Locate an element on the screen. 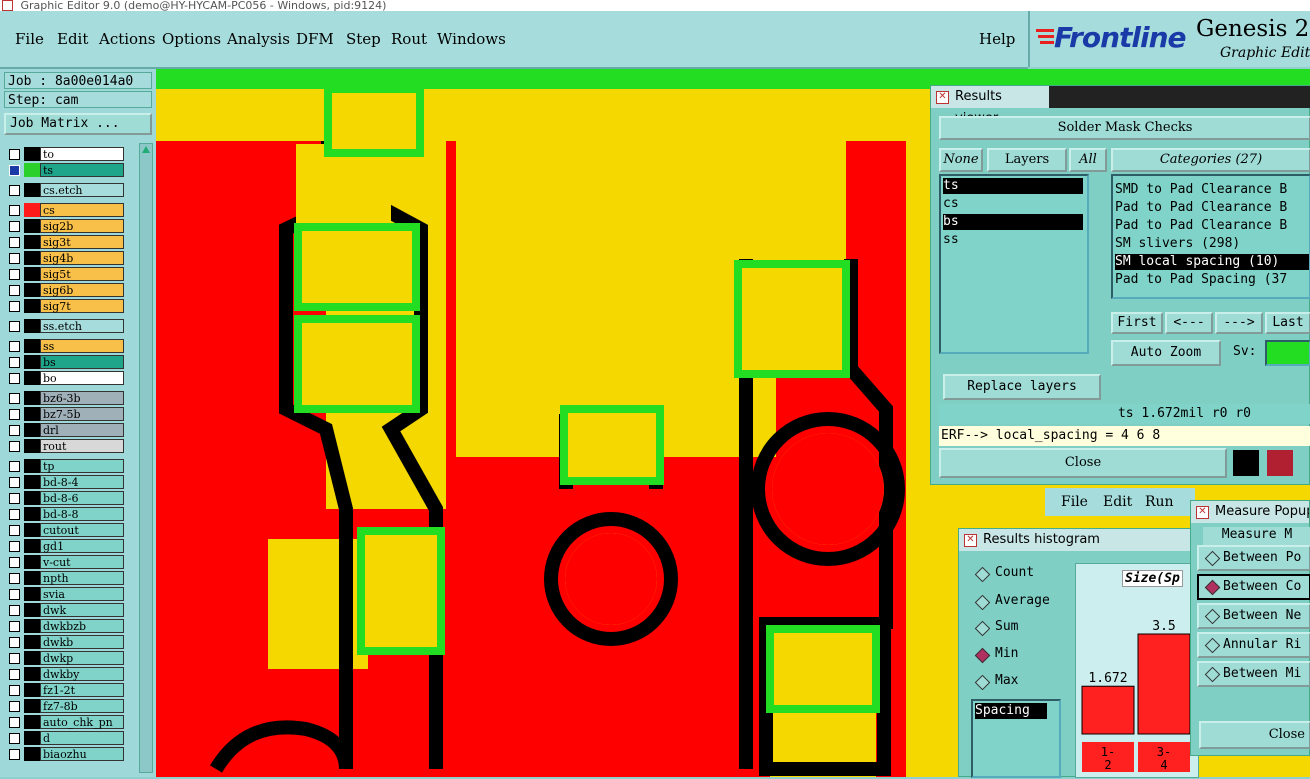  layer-row-sig2b: sig2b is located at coordinates (65, 226).